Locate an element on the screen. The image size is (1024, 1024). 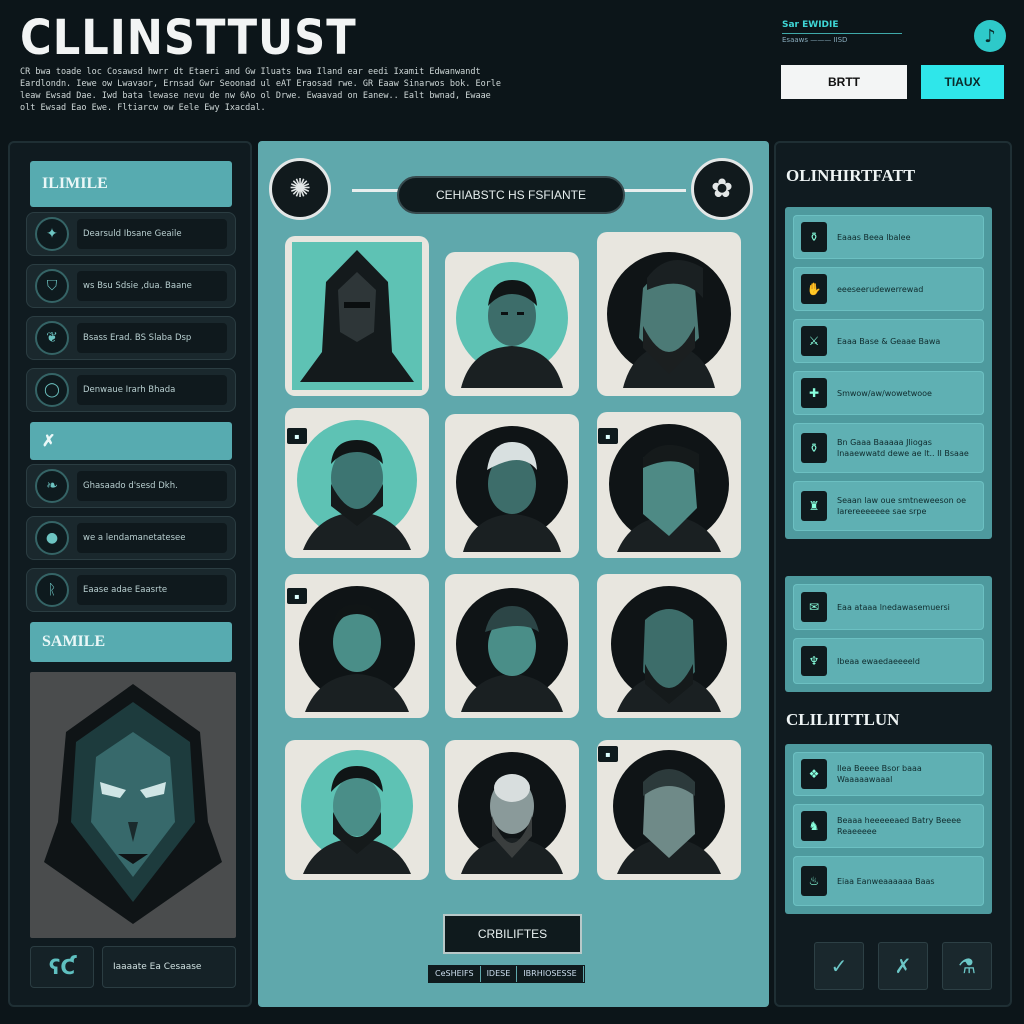
tab-1: CeSHEIFS is located at coordinates (455, 974).